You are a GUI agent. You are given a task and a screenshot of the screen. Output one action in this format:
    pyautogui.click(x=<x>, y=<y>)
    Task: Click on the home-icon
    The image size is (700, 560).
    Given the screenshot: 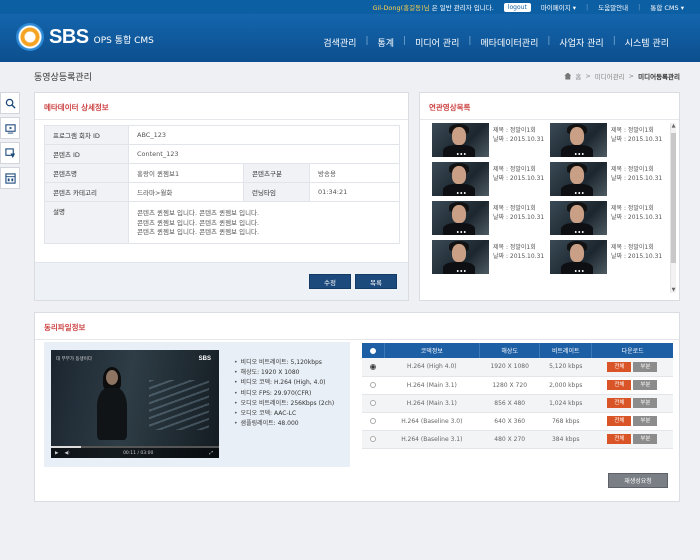 What is the action you would take?
    pyautogui.click(x=568, y=76)
    